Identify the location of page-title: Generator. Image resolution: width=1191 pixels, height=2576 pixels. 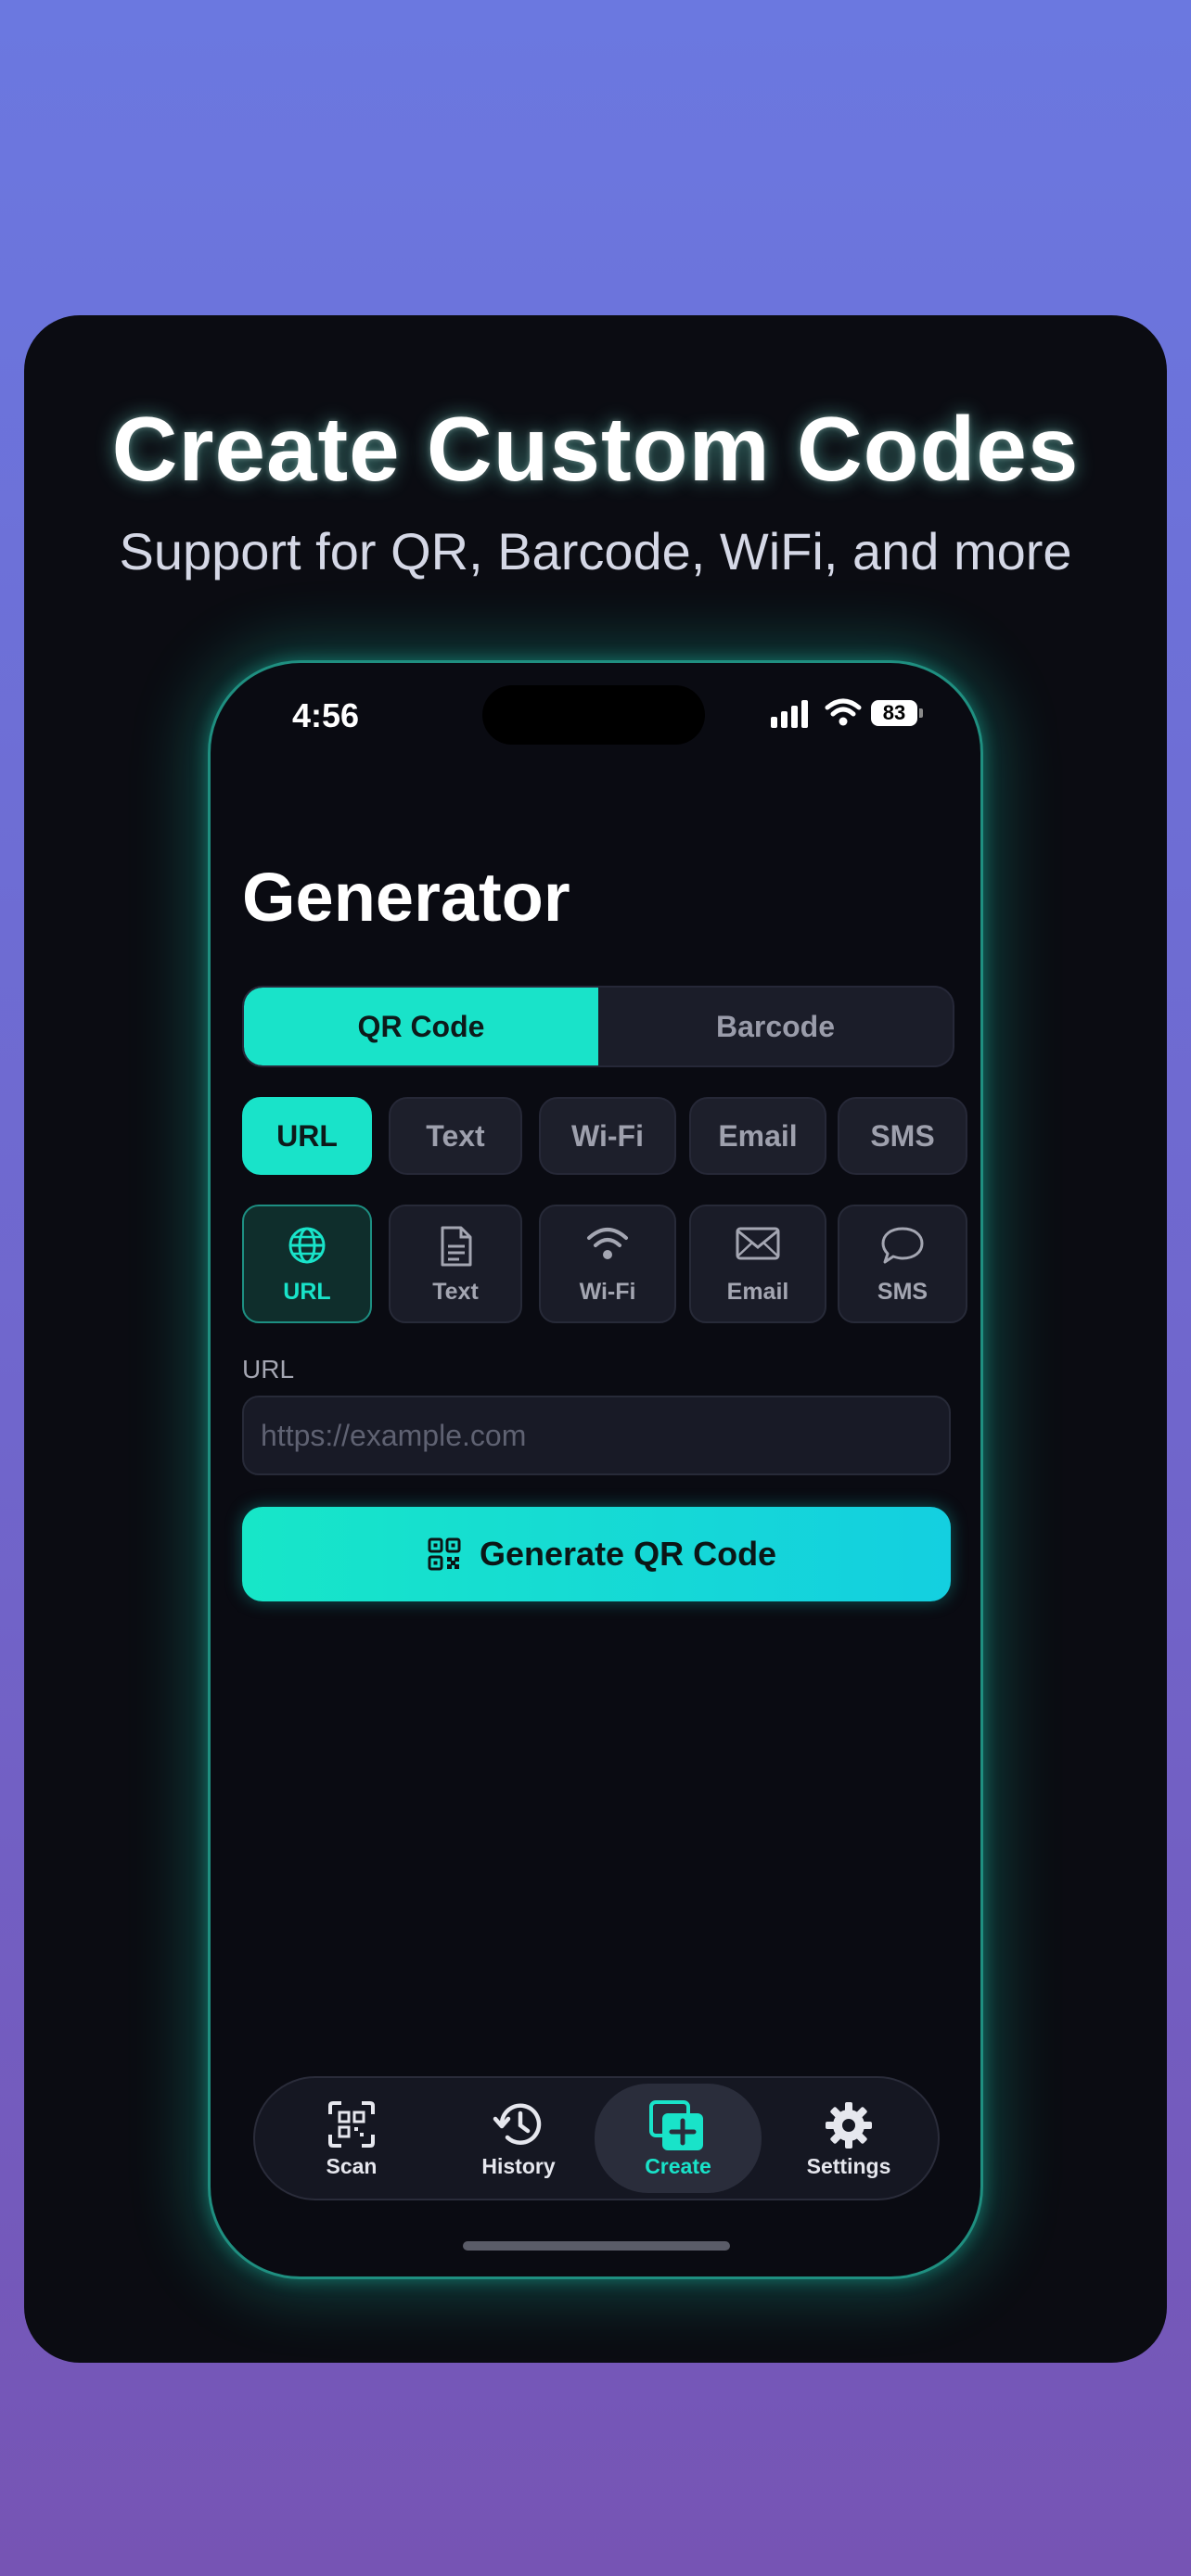
(406, 897).